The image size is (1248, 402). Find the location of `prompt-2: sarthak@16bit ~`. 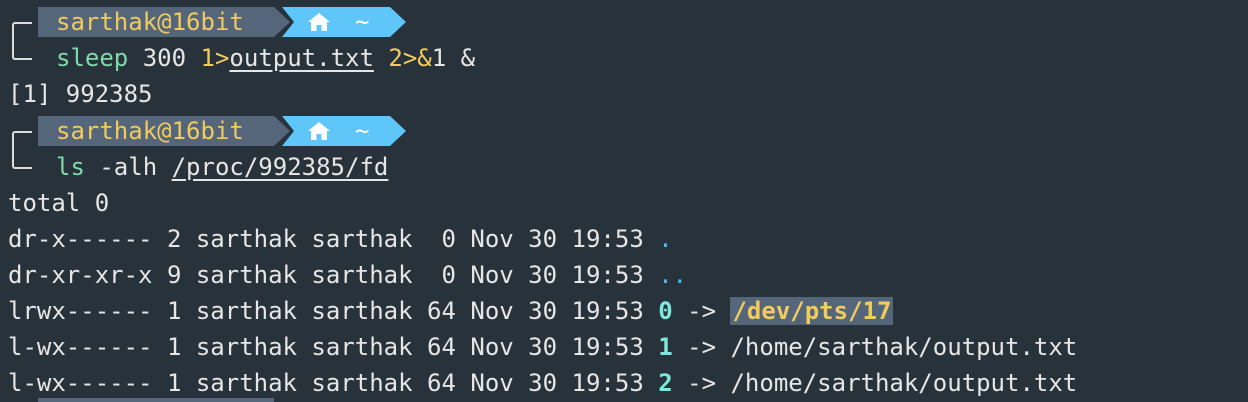

prompt-2: sarthak@16bit ~ is located at coordinates (624, 132).